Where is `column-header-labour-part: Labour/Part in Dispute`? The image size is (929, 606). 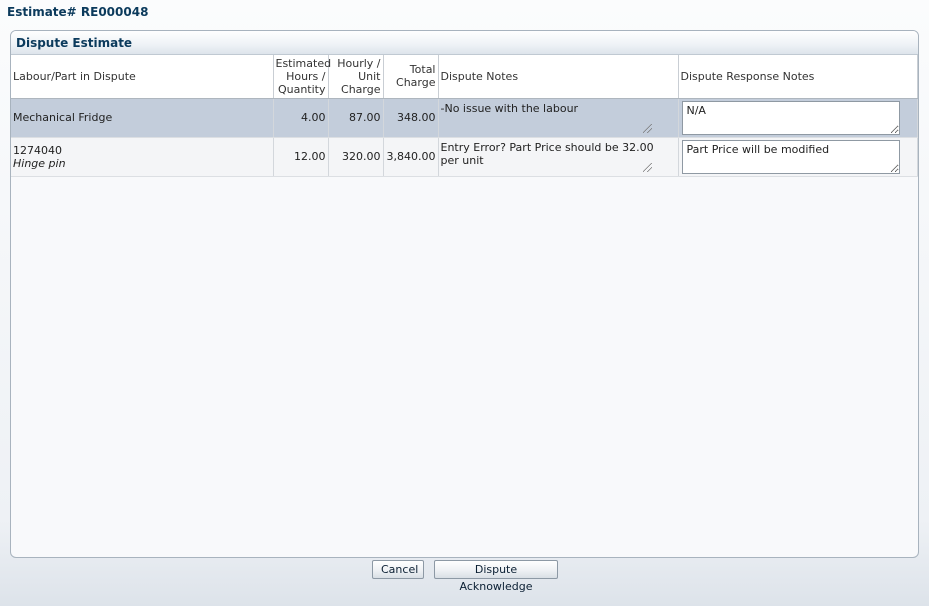
column-header-labour-part: Labour/Part in Dispute is located at coordinates (142, 77).